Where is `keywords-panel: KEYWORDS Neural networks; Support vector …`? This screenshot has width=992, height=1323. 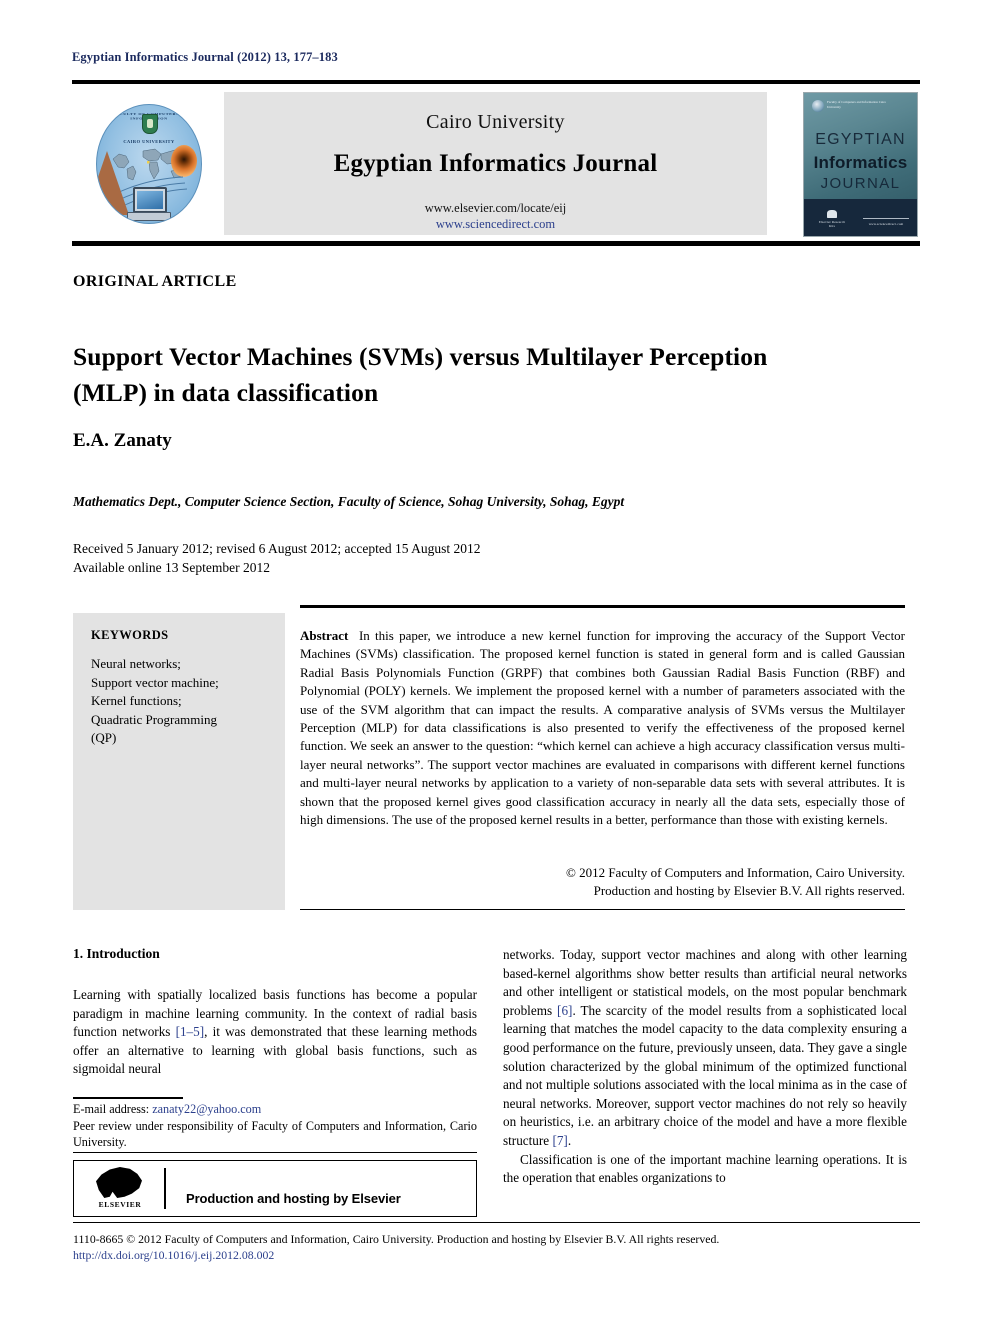 keywords-panel: KEYWORDS Neural networks; Support vector … is located at coordinates (179, 761).